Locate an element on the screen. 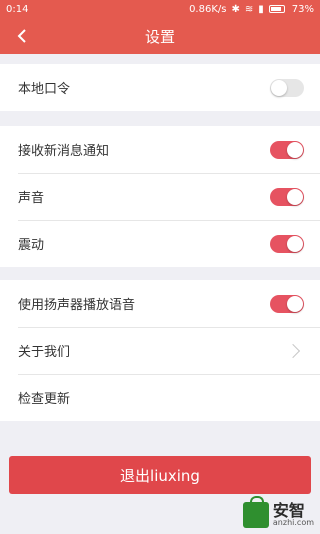 The image size is (320, 534). sound-toggle is located at coordinates (287, 196).